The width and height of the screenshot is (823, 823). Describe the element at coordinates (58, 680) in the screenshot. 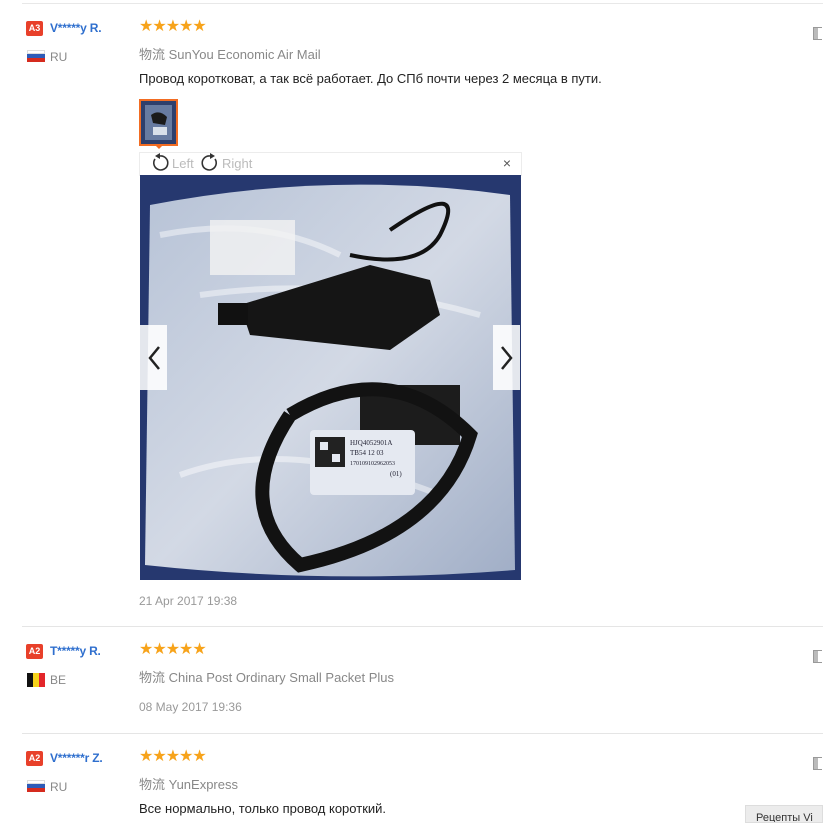

I see `buyer-country: BE` at that location.